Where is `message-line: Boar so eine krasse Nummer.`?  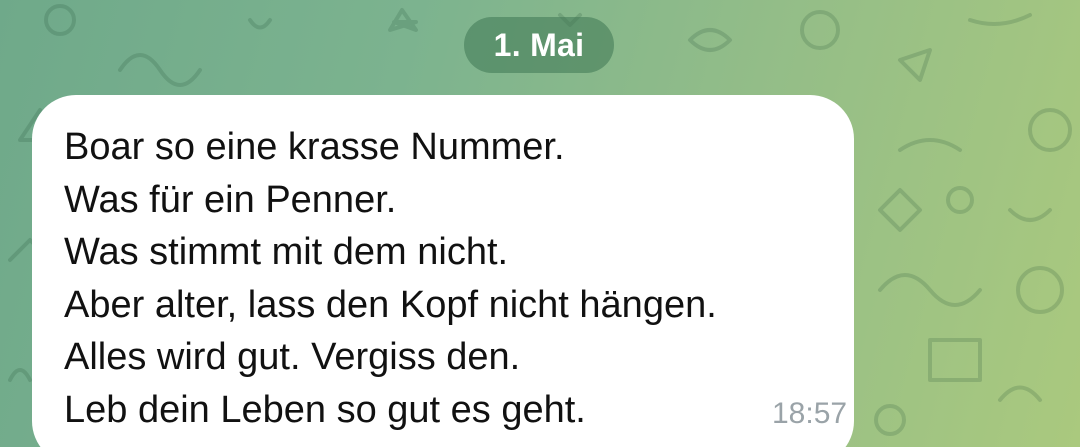
message-line: Boar so eine krasse Nummer. is located at coordinates (314, 147).